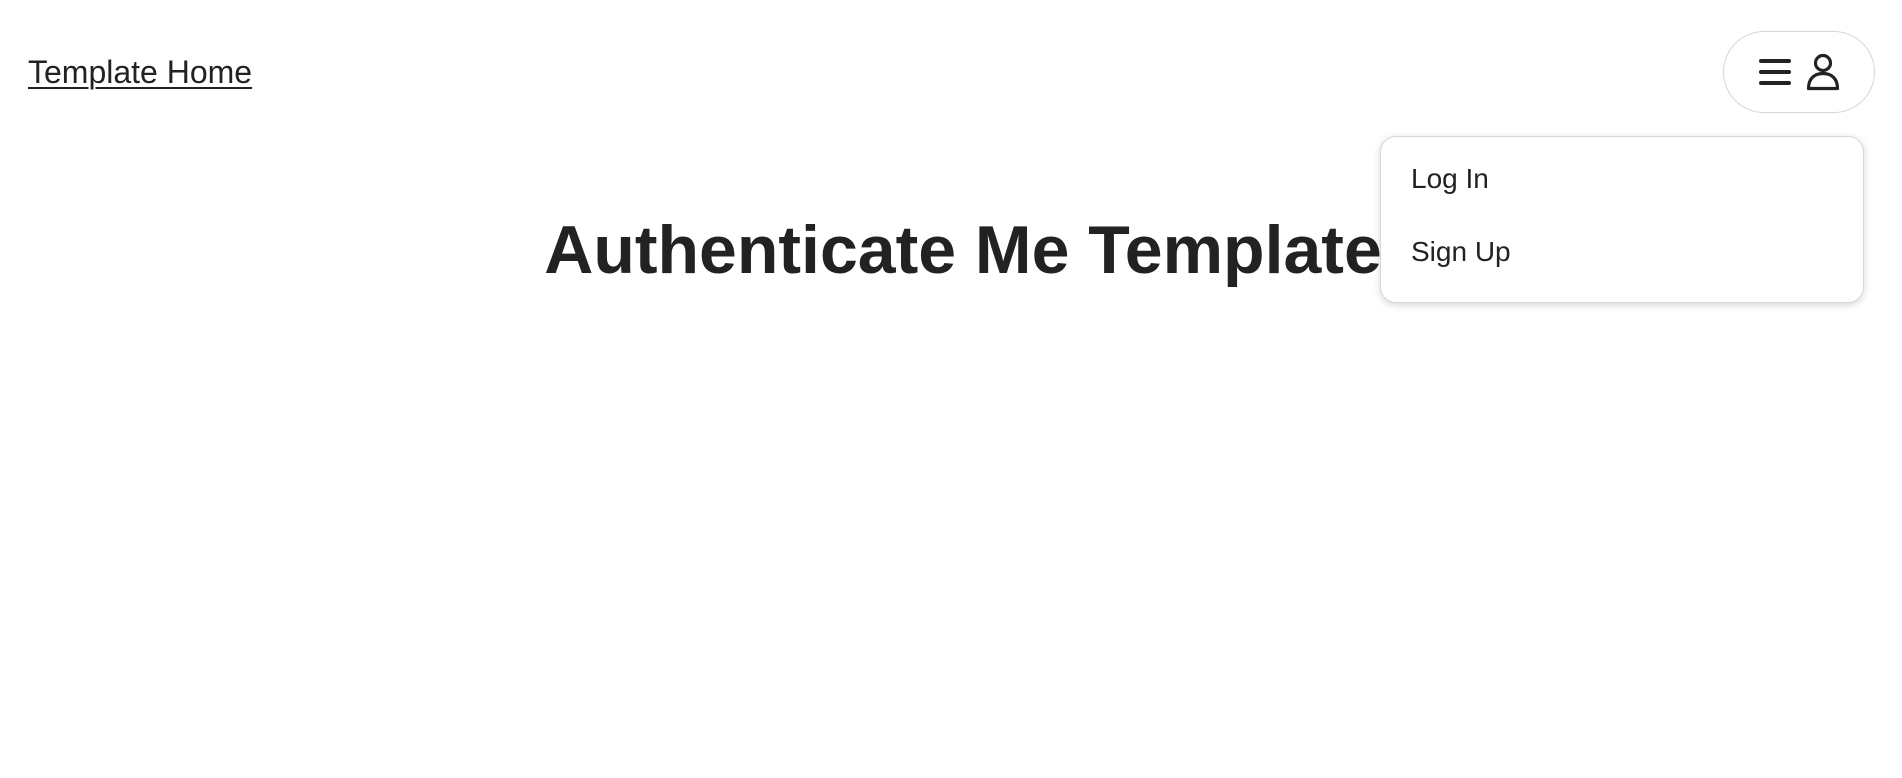 Image resolution: width=1902 pixels, height=778 pixels. Describe the element at coordinates (1823, 72) in the screenshot. I see `user-icon` at that location.